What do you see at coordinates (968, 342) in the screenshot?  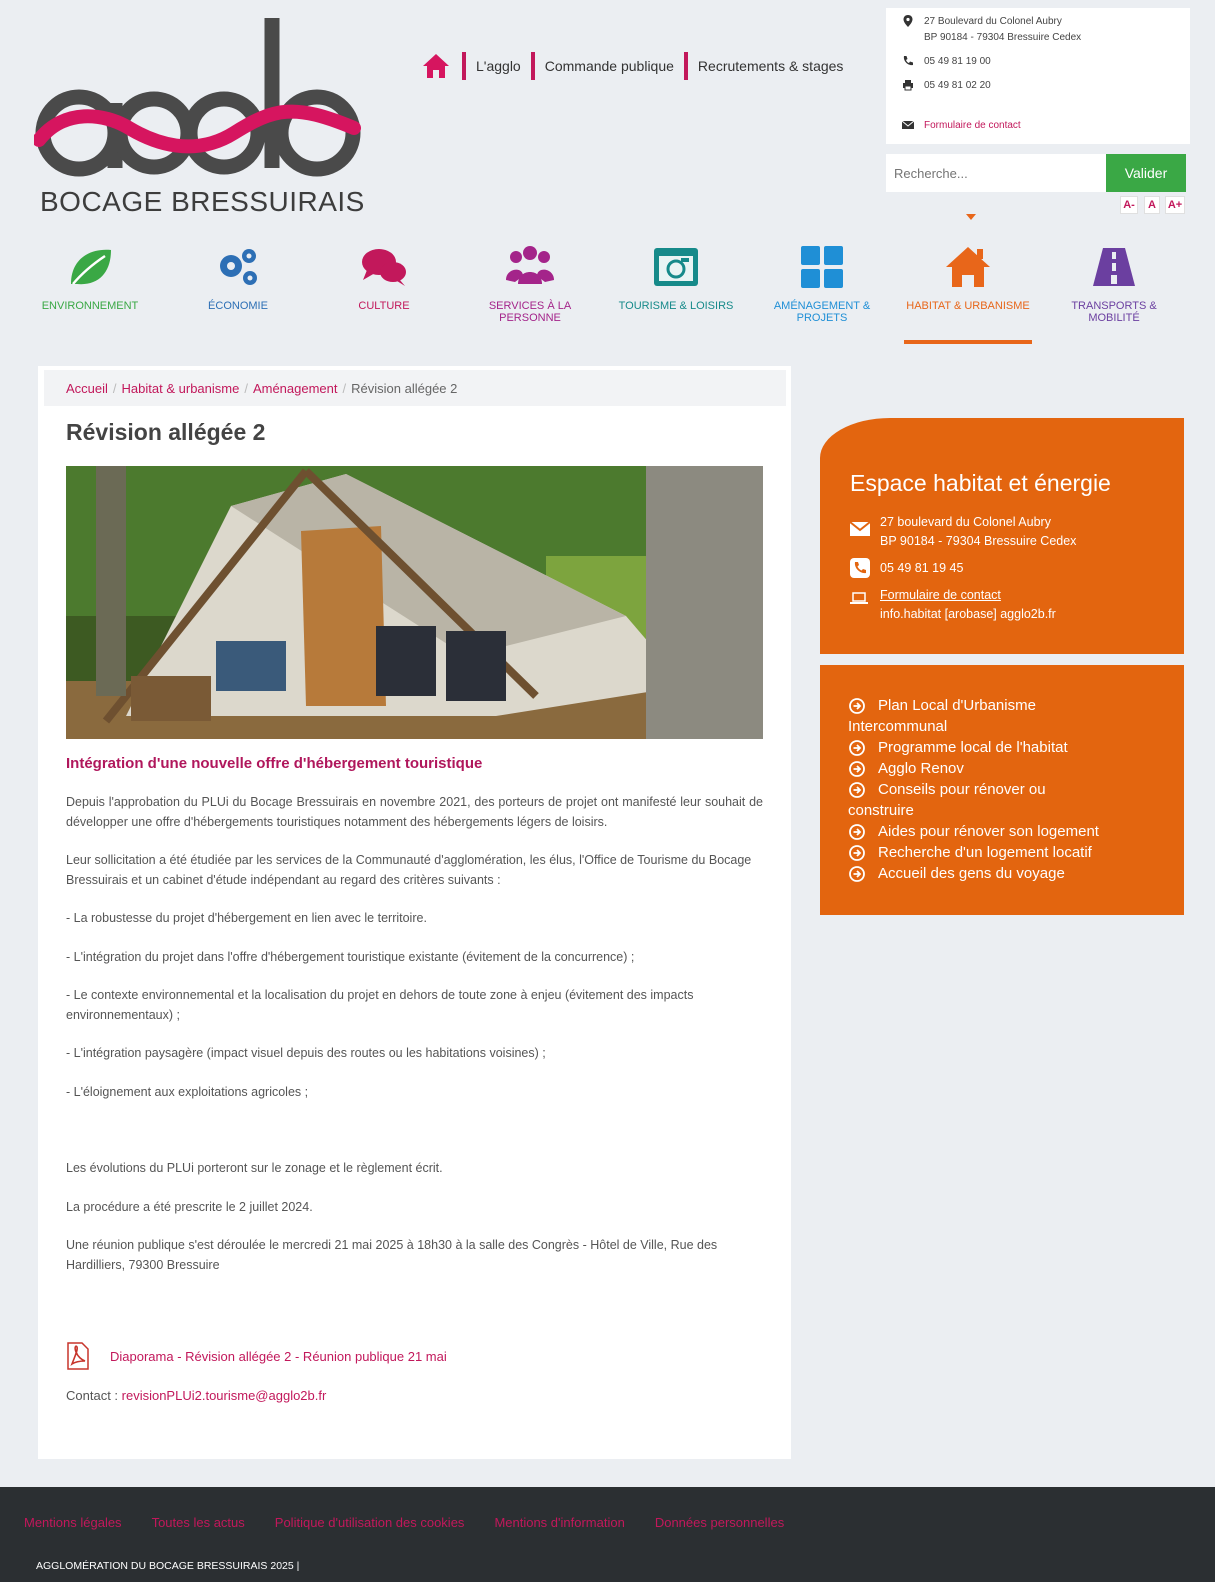 I see `active-category-underline` at bounding box center [968, 342].